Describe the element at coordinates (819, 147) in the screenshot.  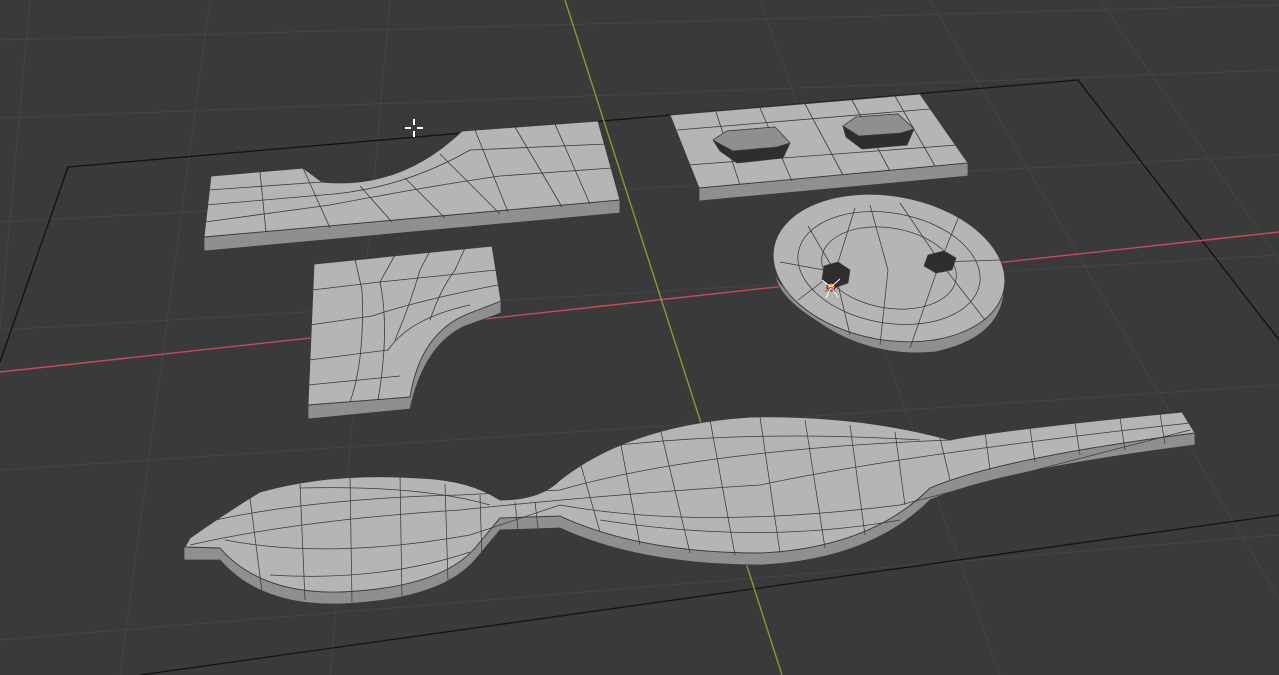
I see `plate-with-two-octagon-holes` at that location.